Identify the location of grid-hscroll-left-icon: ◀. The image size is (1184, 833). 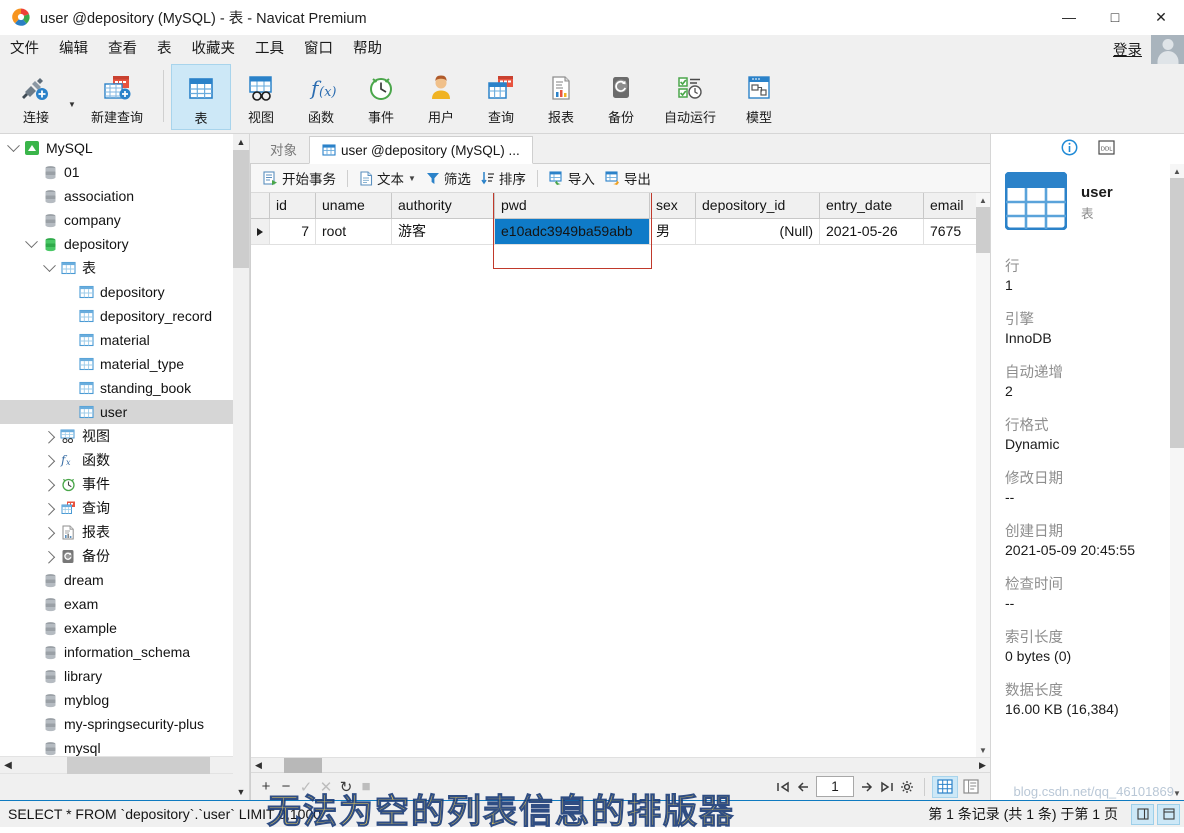
(258, 765).